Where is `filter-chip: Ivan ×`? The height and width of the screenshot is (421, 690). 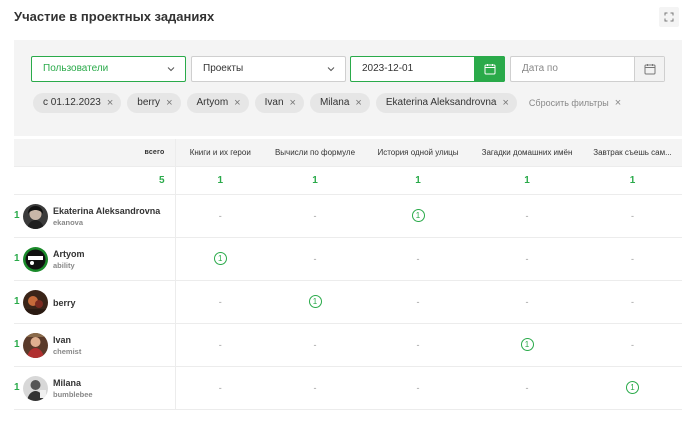 filter-chip: Ivan × is located at coordinates (279, 103).